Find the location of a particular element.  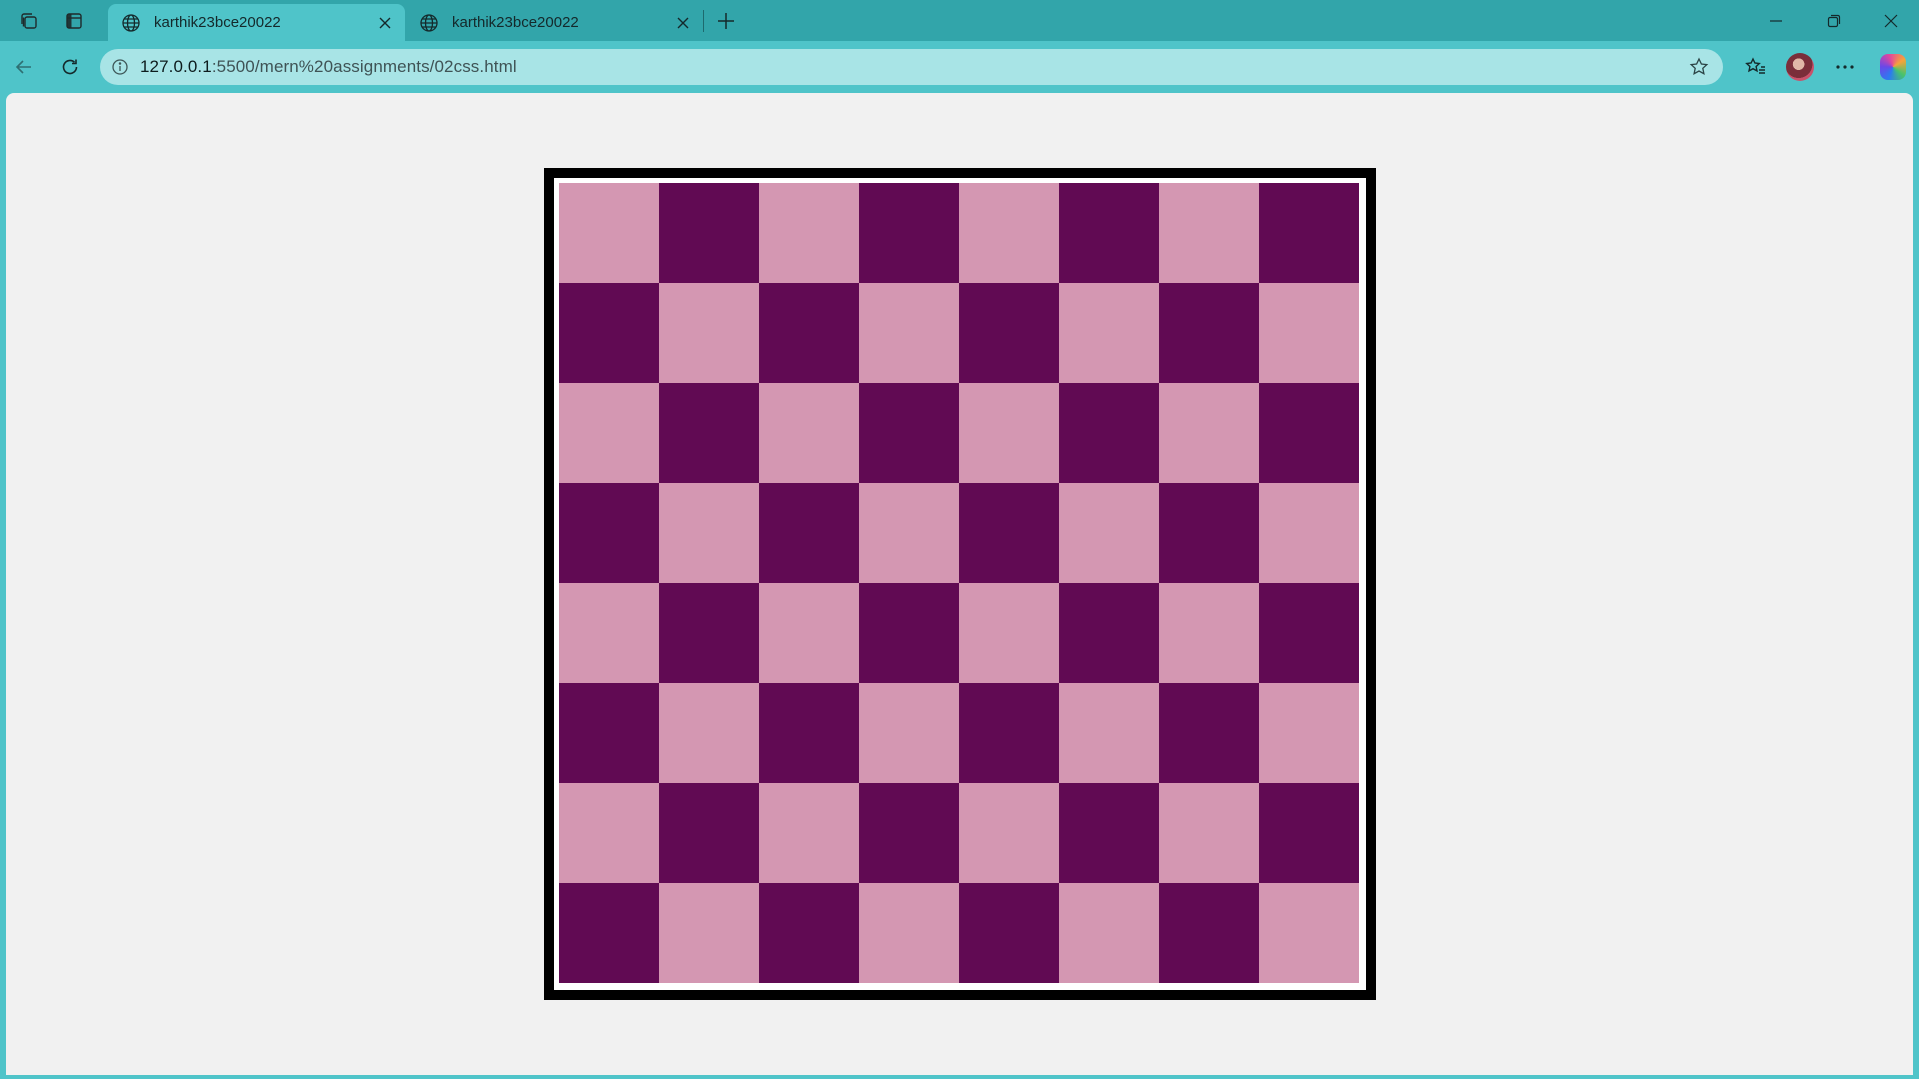

minimize-icon is located at coordinates (1776, 20).